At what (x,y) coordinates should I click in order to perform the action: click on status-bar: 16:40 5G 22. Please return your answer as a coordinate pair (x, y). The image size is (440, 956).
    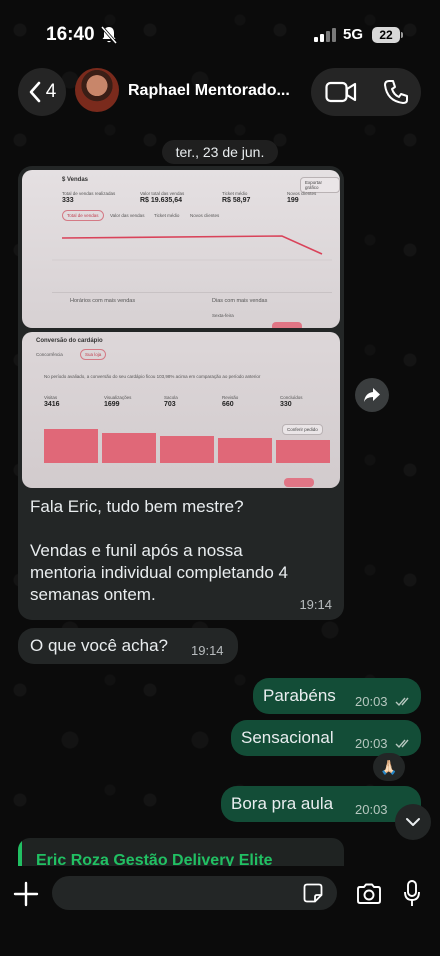
    Looking at the image, I should click on (220, 32).